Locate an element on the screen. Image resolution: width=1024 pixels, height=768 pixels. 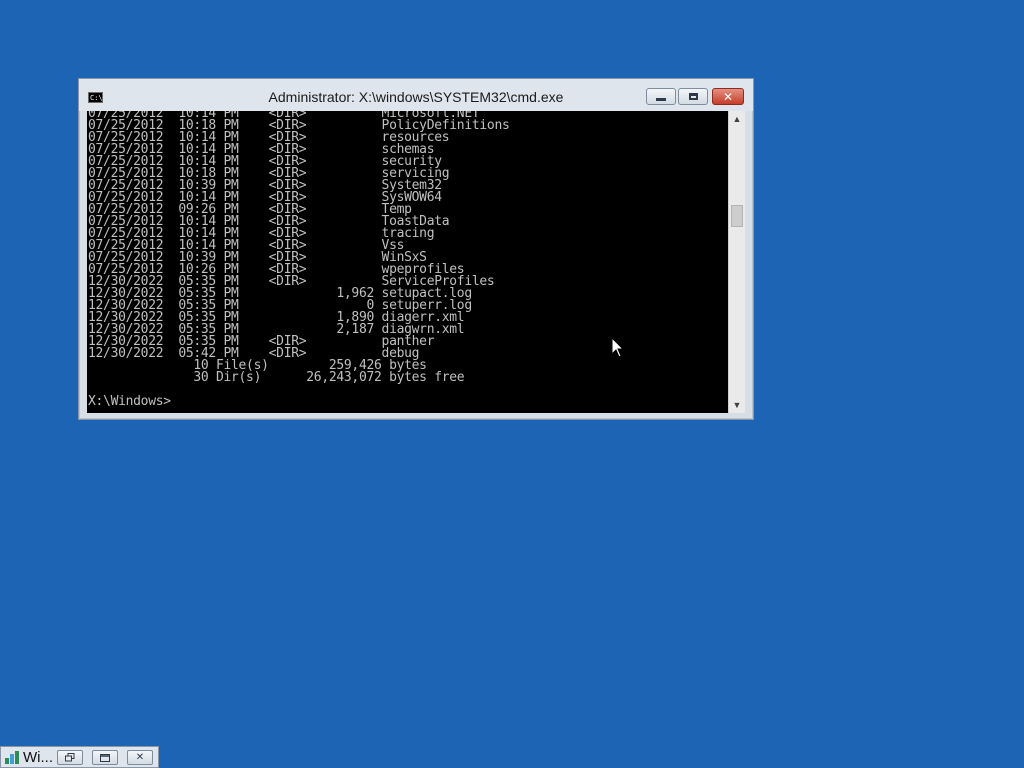
restore-icon is located at coordinates (70, 757).